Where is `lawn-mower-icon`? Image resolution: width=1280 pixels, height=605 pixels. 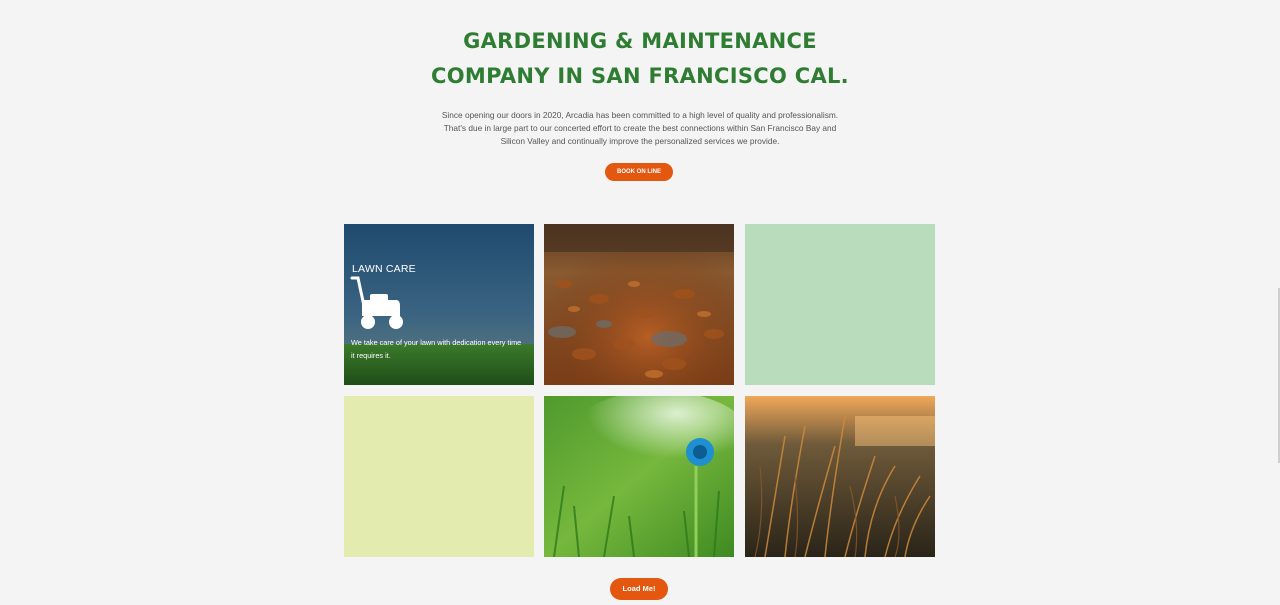 lawn-mower-icon is located at coordinates (376, 302).